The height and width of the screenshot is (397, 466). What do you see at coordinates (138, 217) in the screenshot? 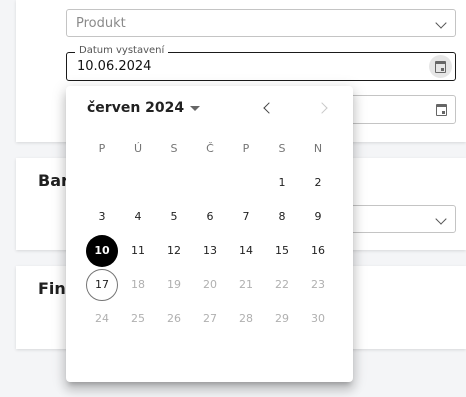
I see `calendar-day: 4` at bounding box center [138, 217].